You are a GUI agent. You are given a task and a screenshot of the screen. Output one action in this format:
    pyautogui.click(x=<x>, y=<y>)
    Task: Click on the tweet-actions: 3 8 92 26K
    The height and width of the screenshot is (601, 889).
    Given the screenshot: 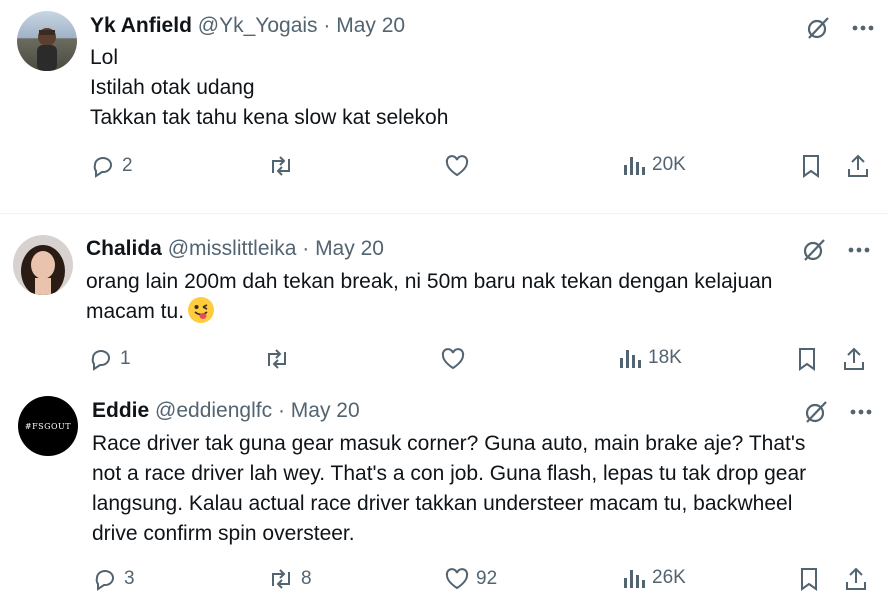 What is the action you would take?
    pyautogui.click(x=444, y=581)
    